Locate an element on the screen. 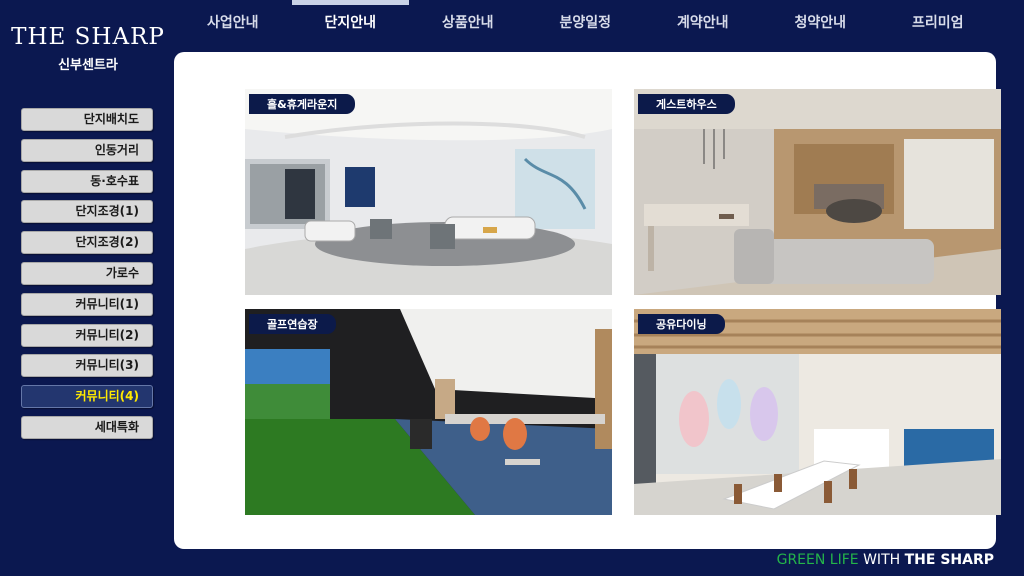 This screenshot has width=1024, height=576. sidebar-item-unit-table: 동·호수표 is located at coordinates (87, 181).